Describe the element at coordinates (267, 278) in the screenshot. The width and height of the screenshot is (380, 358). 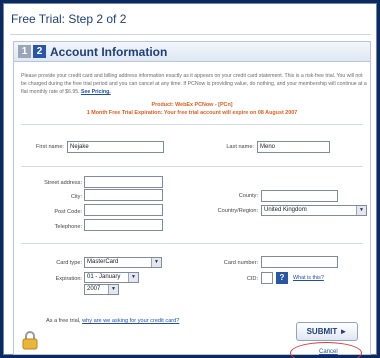
I see `cid-field` at that location.